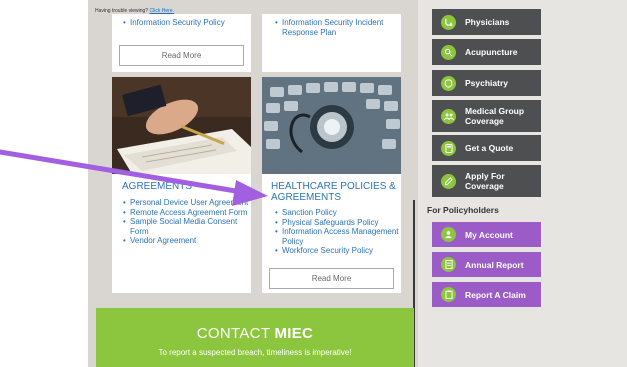  I want to click on stethoscope-keyboard-photo, so click(331, 125).